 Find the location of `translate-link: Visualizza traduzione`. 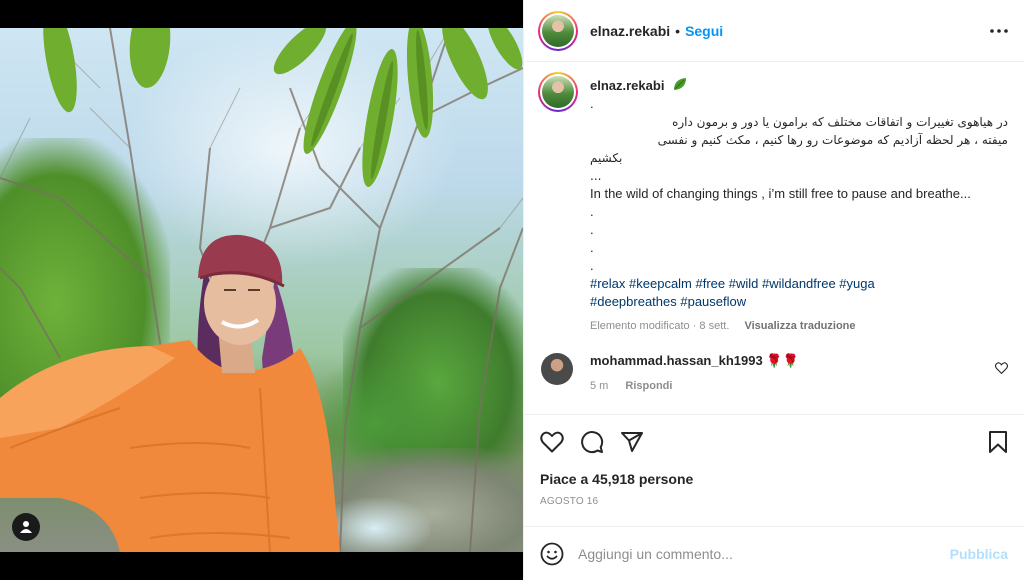

translate-link: Visualizza traduzione is located at coordinates (799, 326).